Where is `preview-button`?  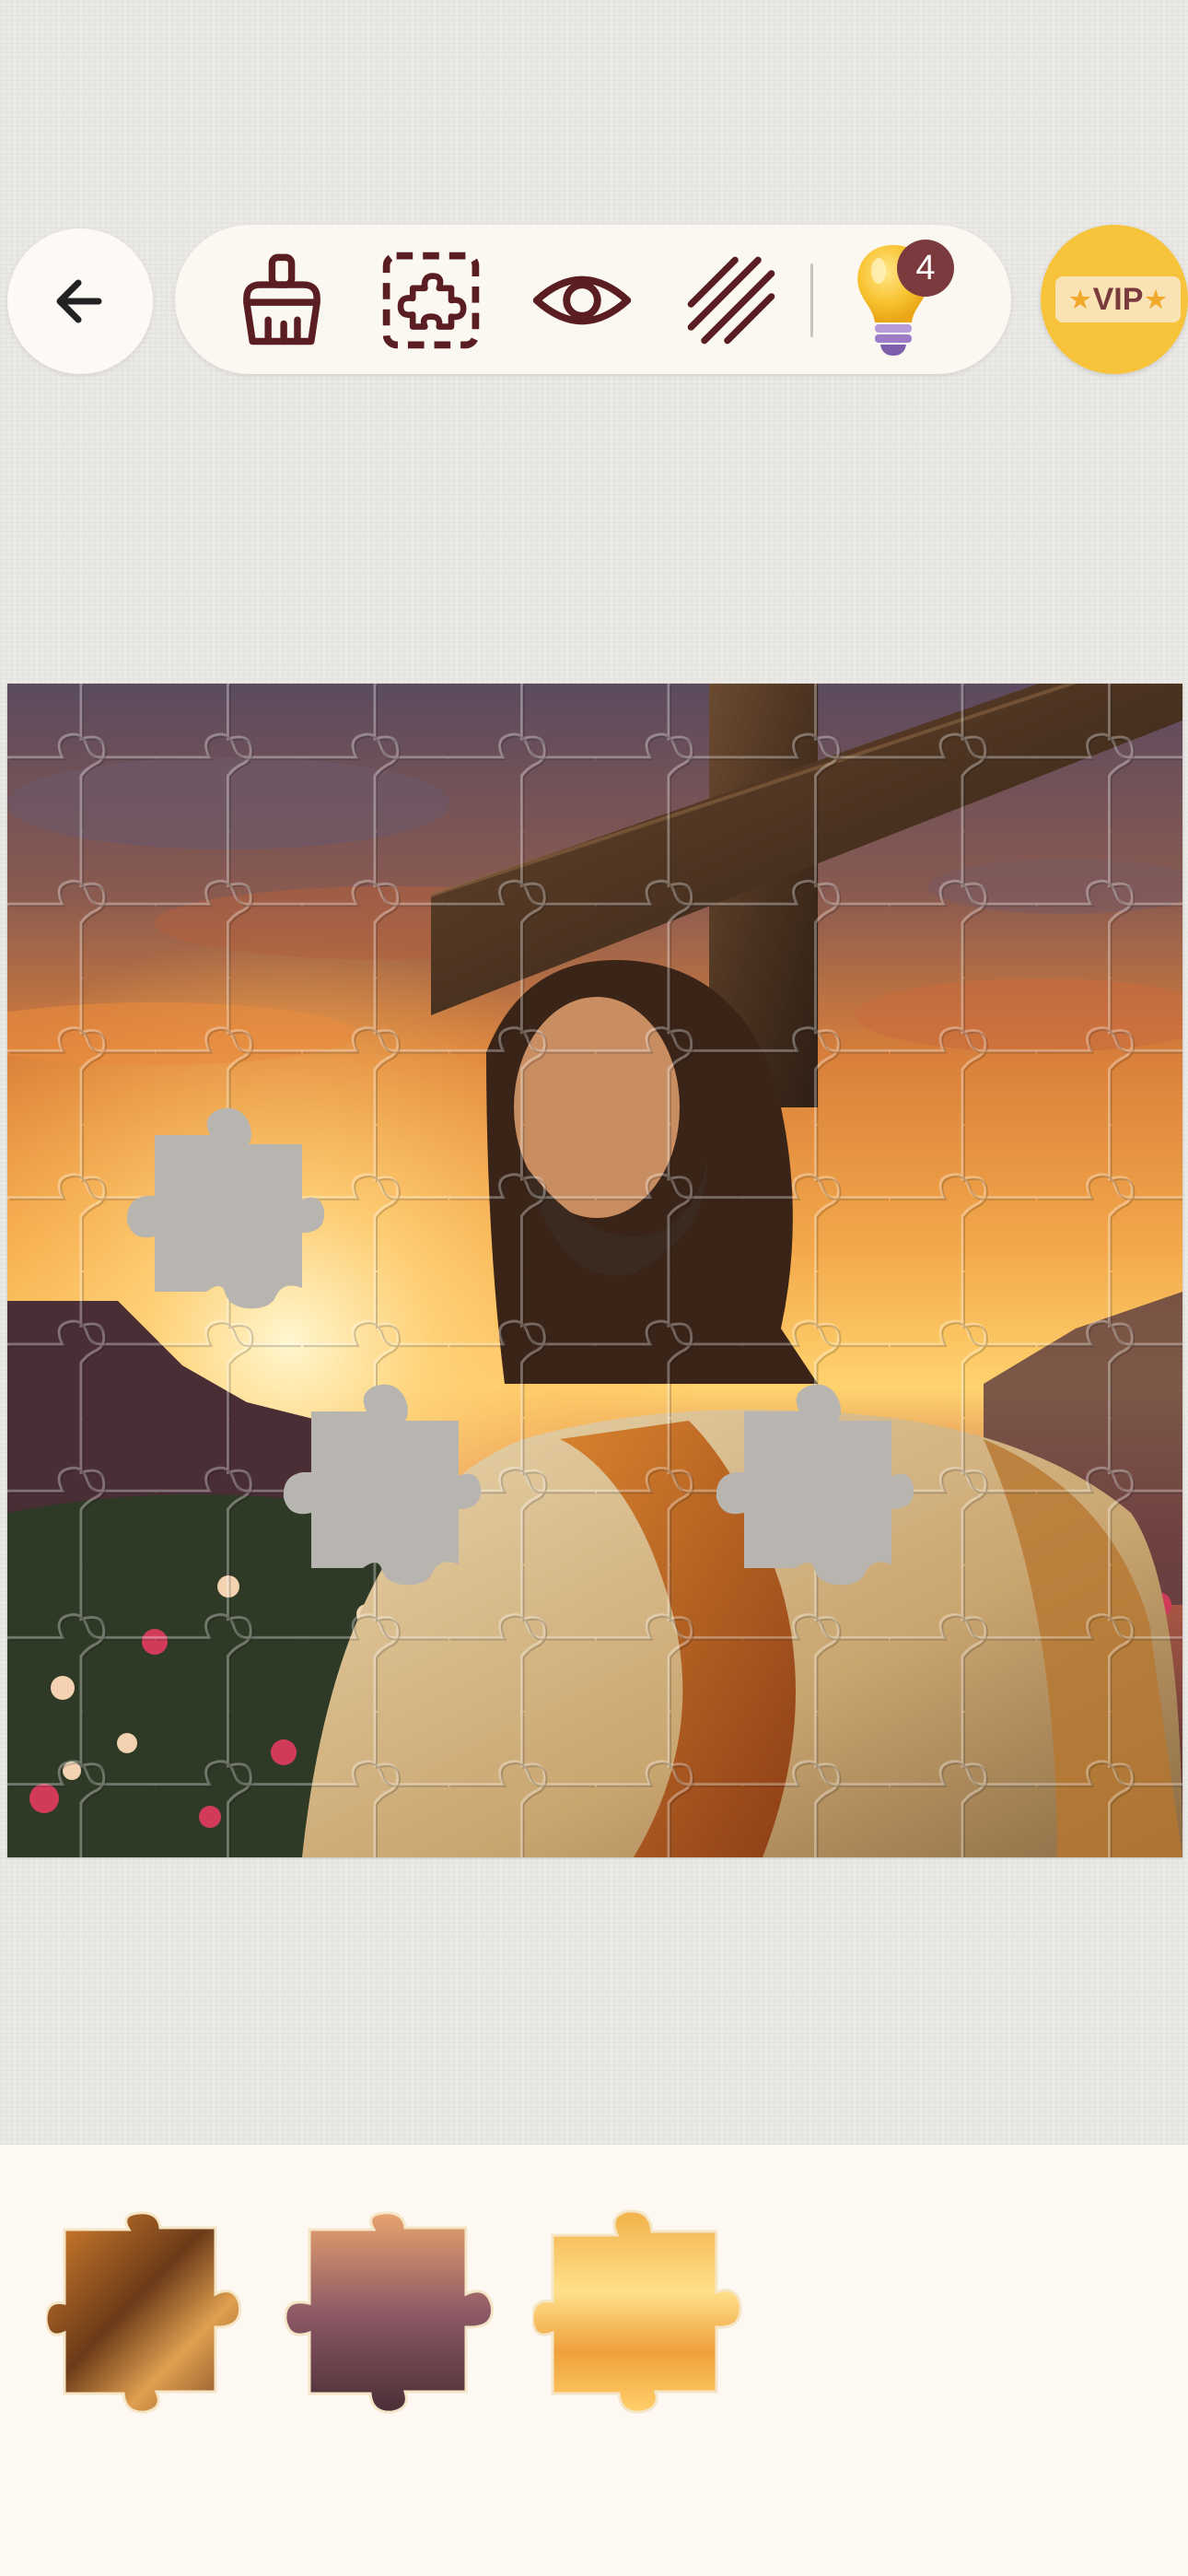
preview-button is located at coordinates (582, 300).